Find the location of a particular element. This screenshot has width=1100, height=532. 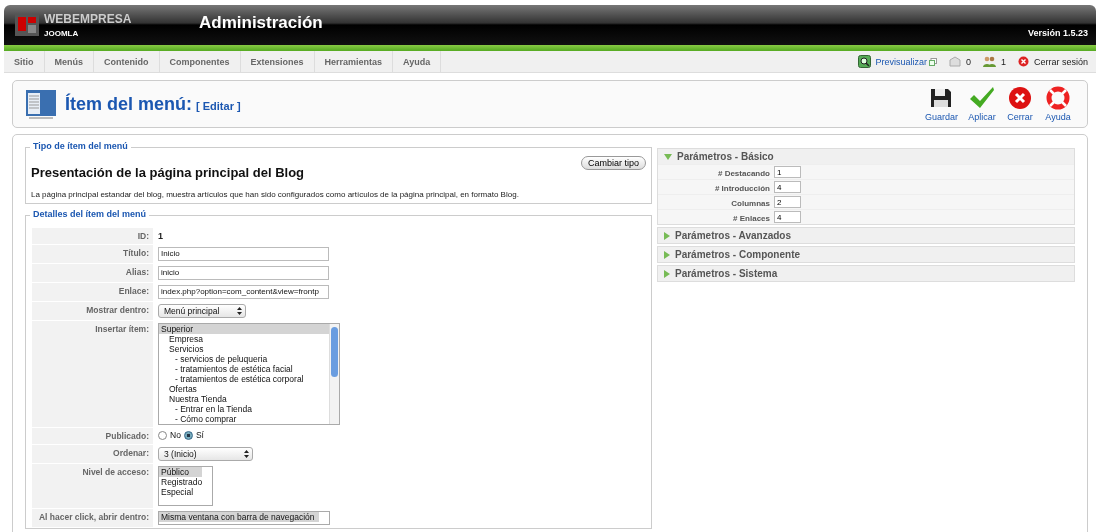

external-window-icon is located at coordinates (932, 61).